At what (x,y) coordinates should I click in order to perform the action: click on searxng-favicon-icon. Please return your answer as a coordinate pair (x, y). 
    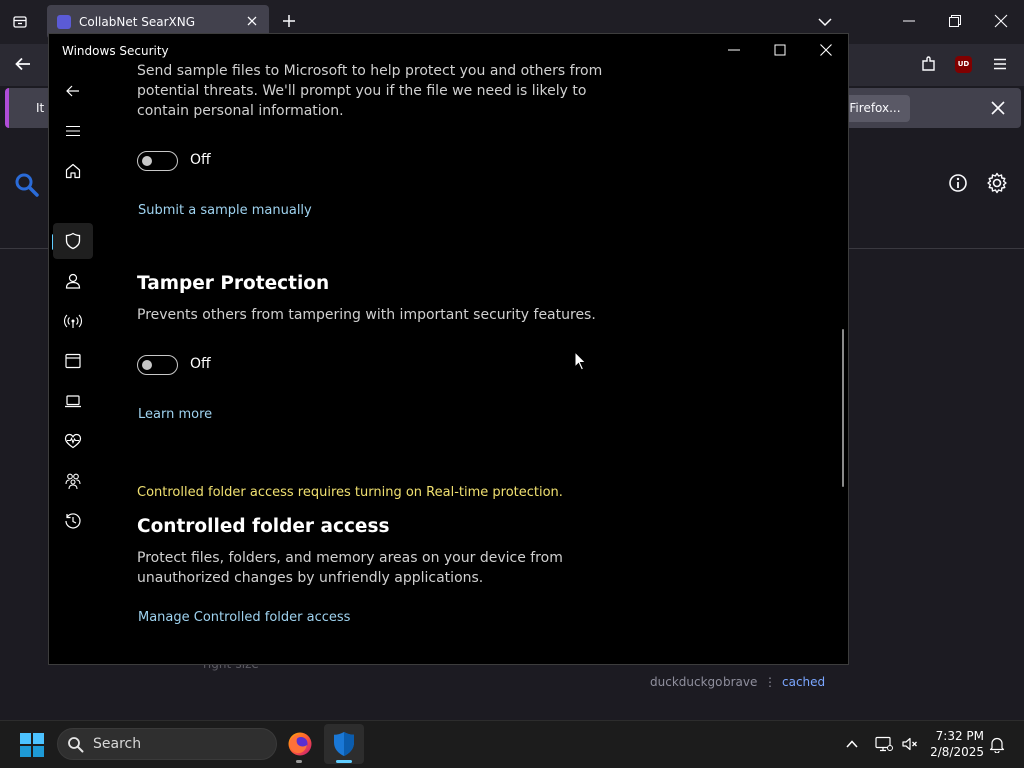
    Looking at the image, I should click on (64, 22).